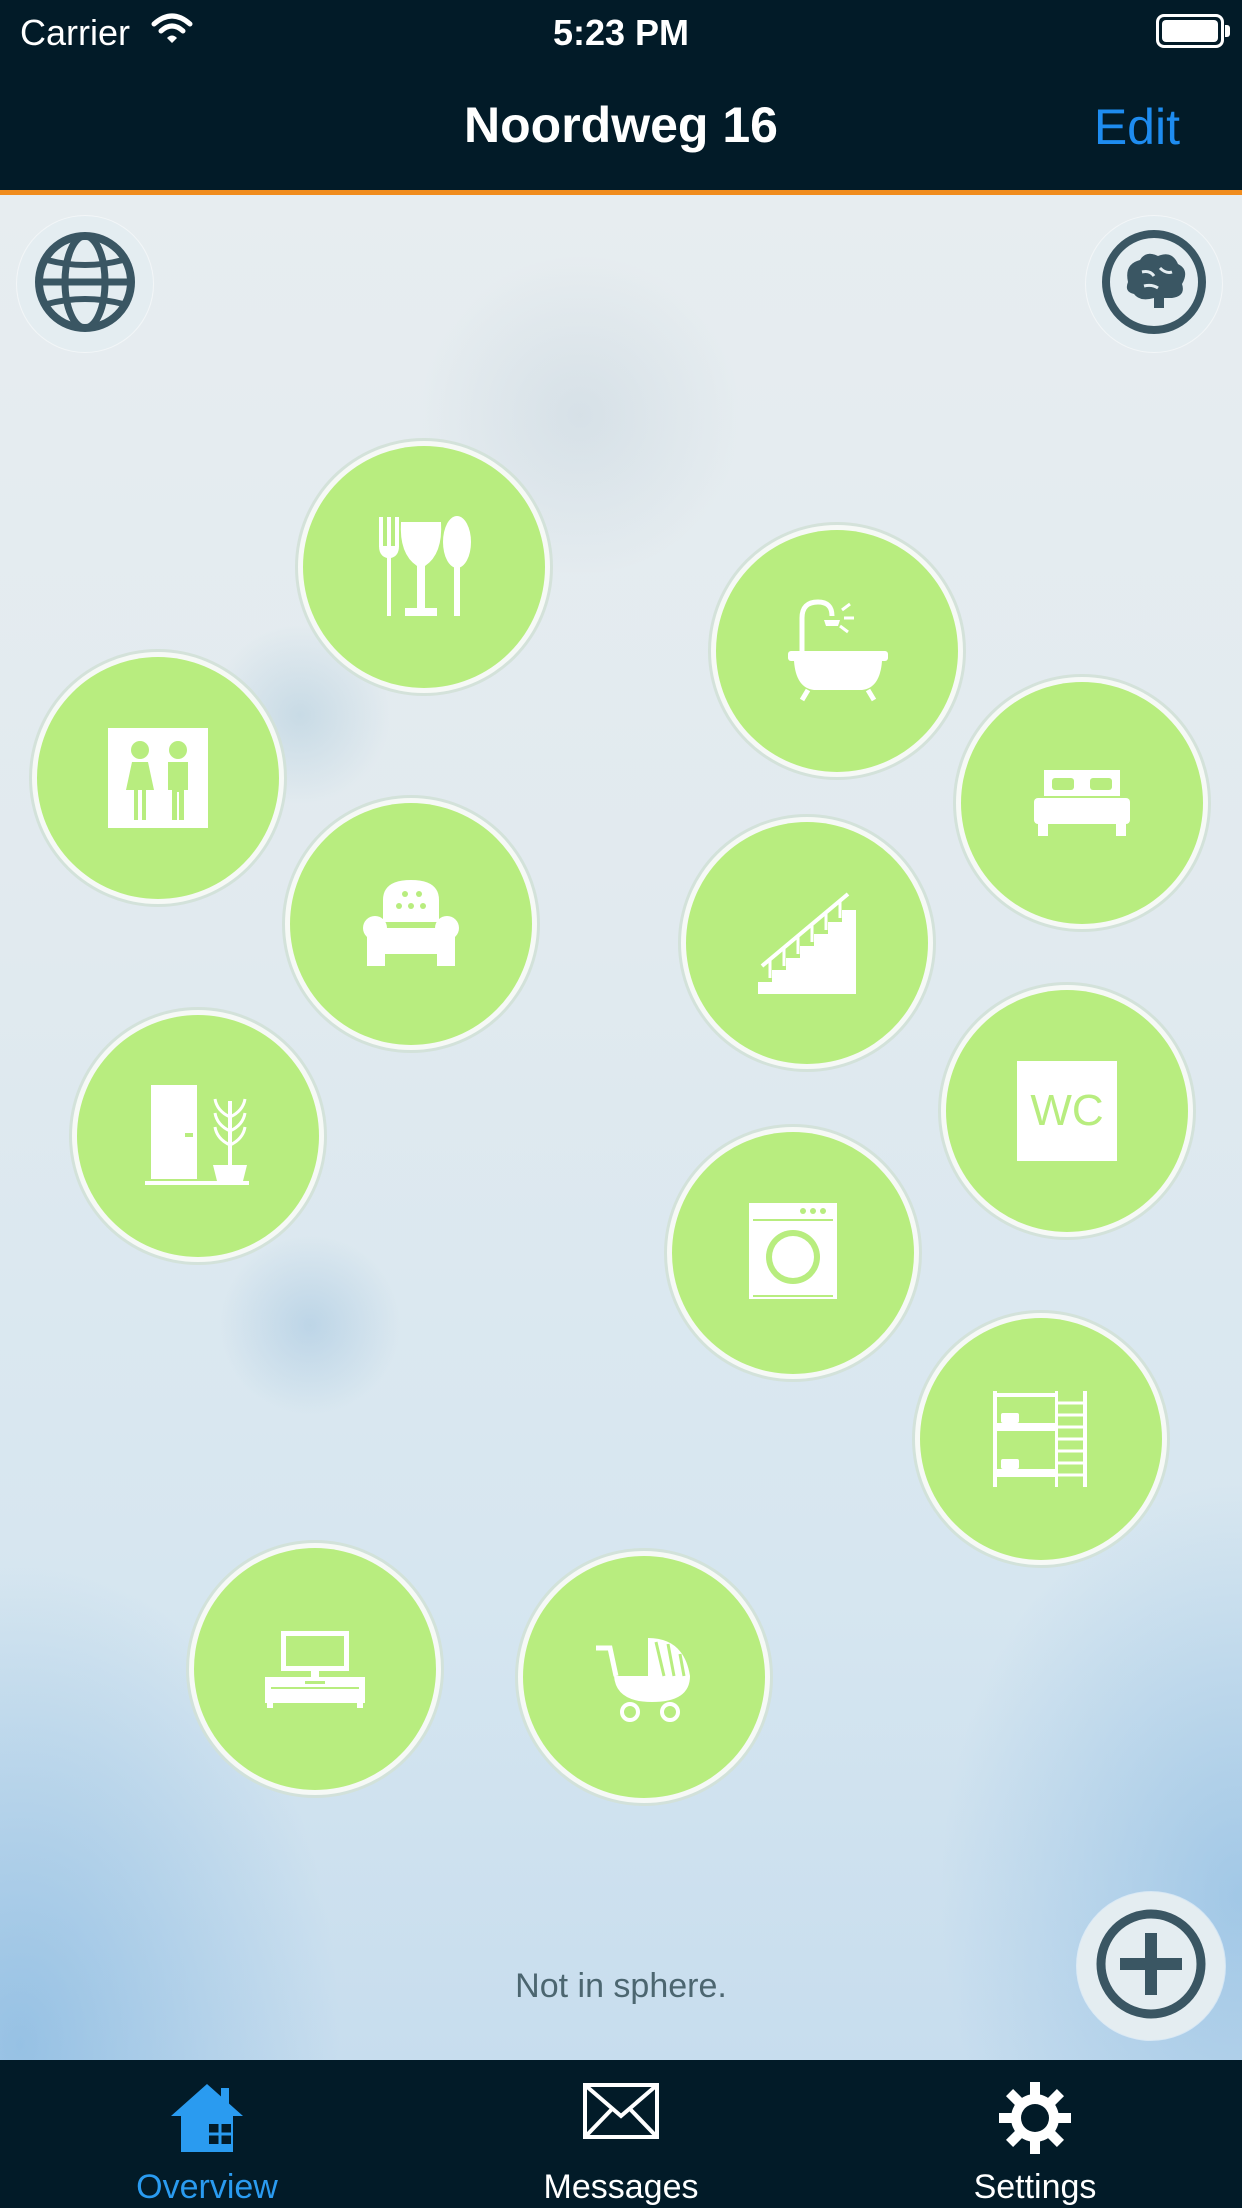 This screenshot has width=1242, height=2208. I want to click on room-stairs, so click(807, 943).